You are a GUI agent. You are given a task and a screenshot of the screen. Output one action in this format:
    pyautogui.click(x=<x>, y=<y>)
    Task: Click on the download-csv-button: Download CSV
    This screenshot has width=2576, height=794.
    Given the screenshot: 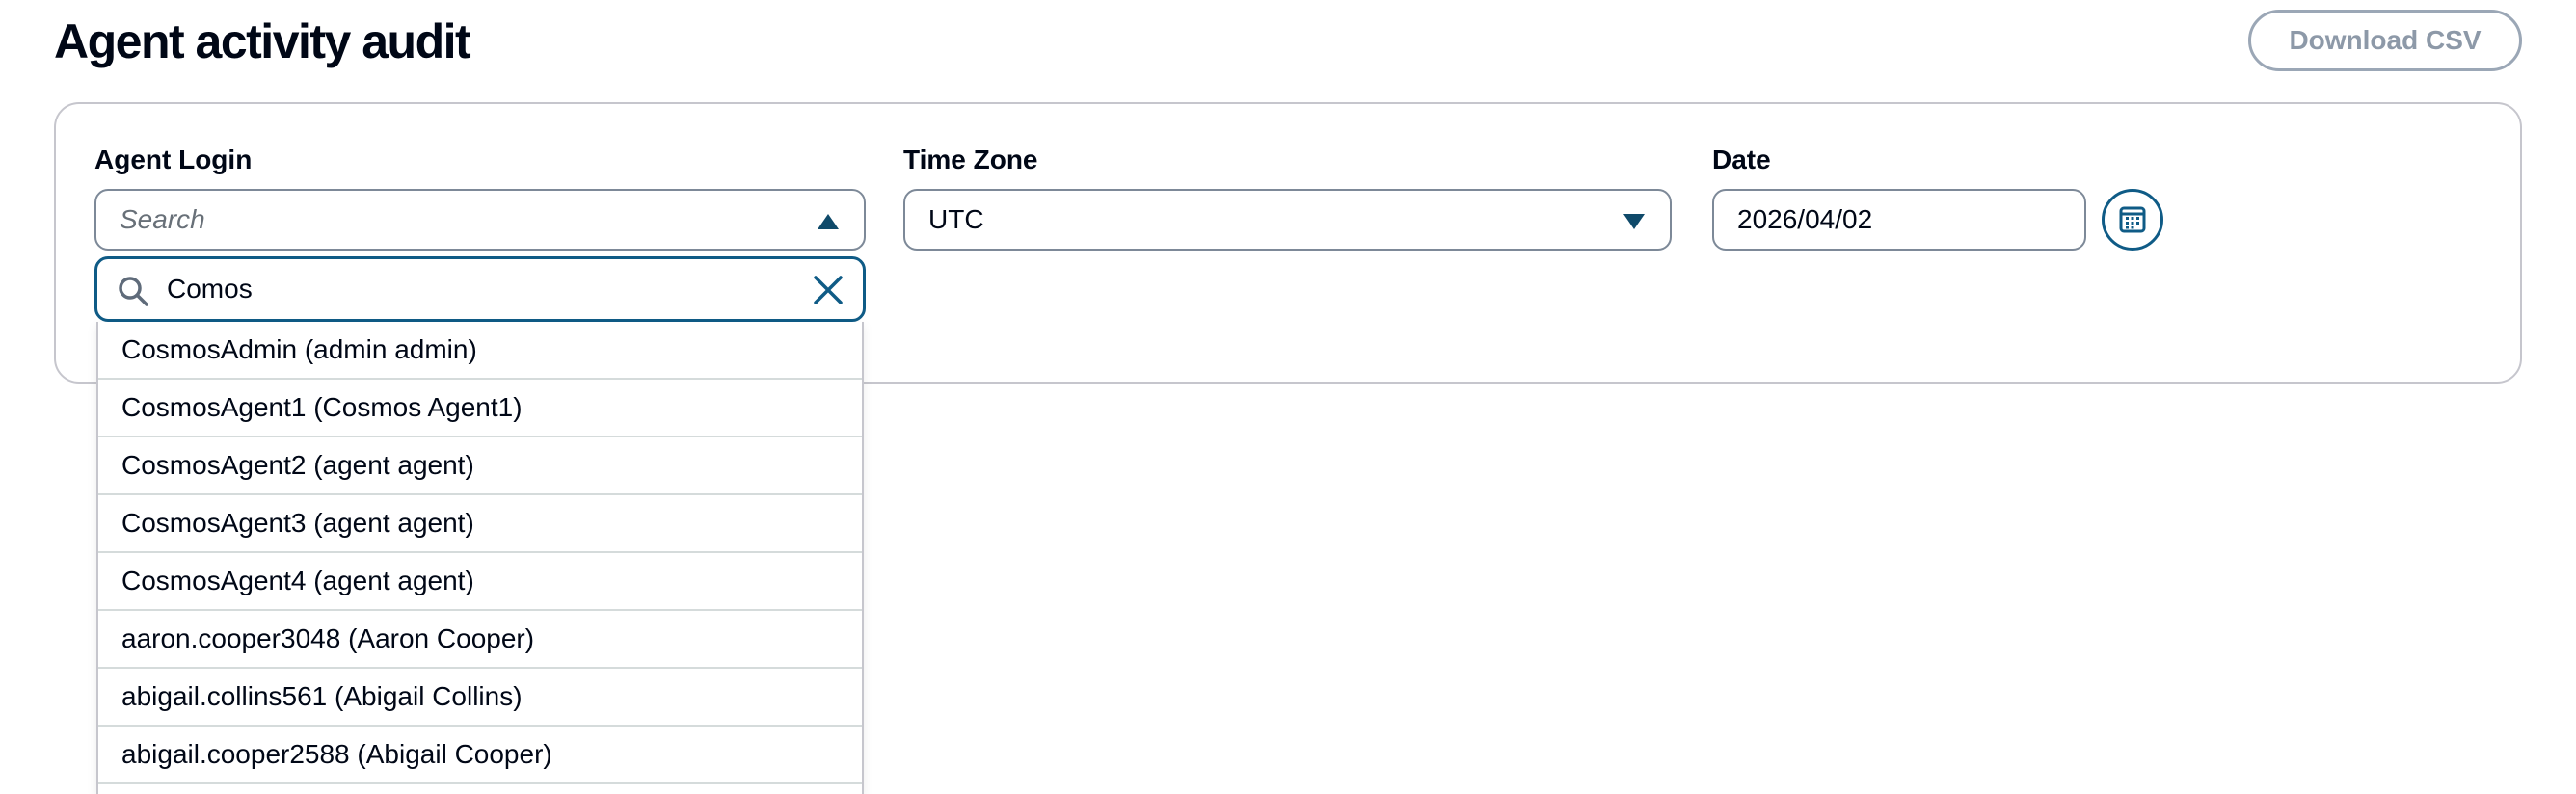 What is the action you would take?
    pyautogui.click(x=2385, y=41)
    